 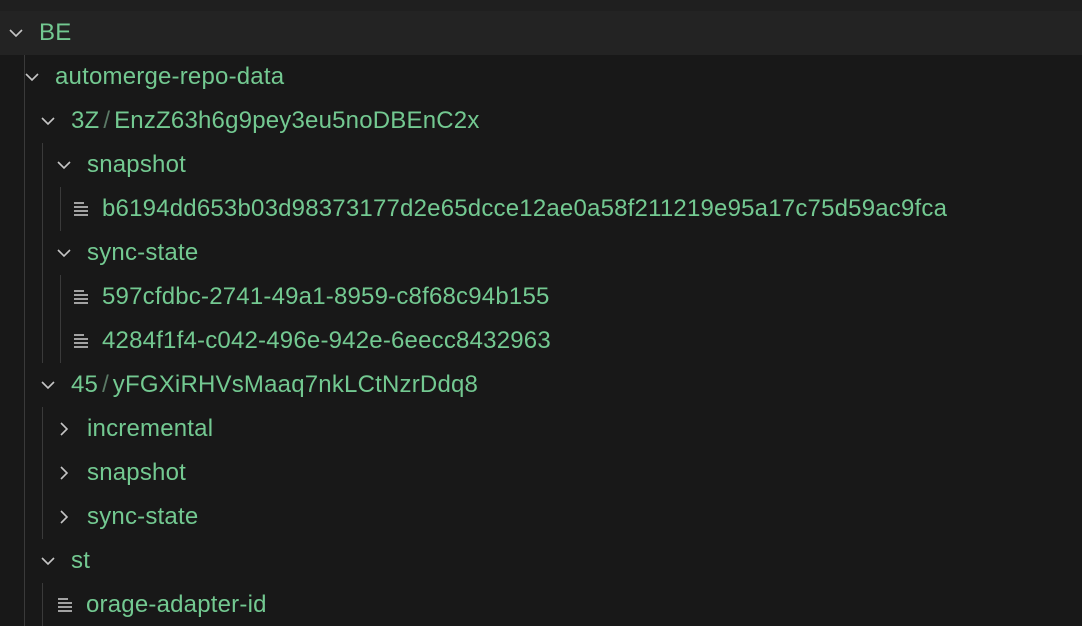 I want to click on file-label: 597cfdbc-2741-49a1-8959-c8f68c94b155, so click(x=326, y=296).